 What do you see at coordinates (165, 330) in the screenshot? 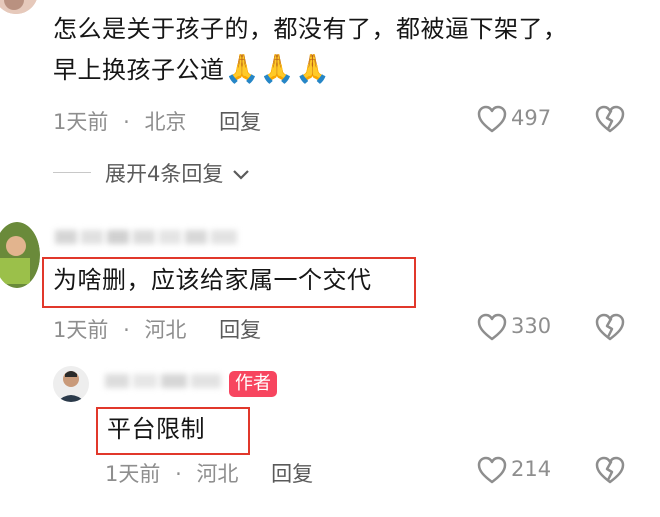
I see `comment-location: 河北` at bounding box center [165, 330].